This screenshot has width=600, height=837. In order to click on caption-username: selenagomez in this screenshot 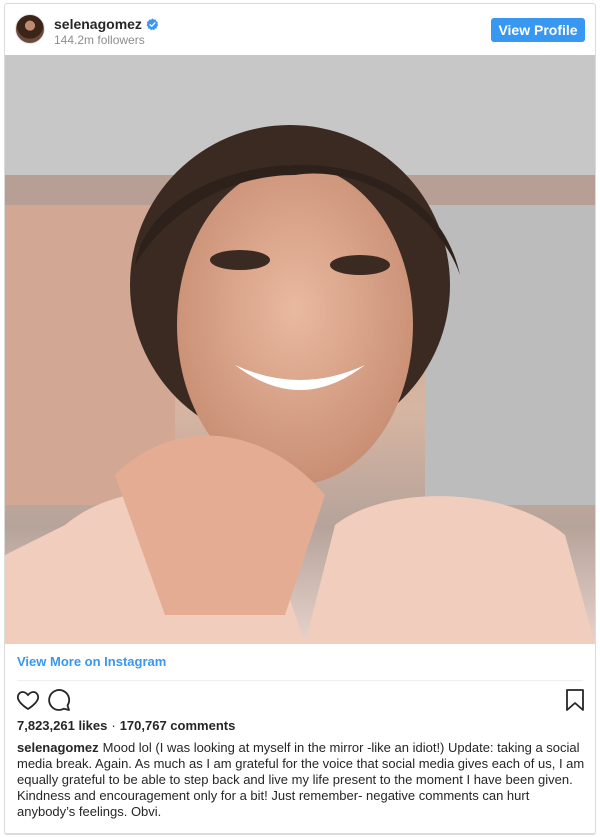, I will do `click(58, 747)`.